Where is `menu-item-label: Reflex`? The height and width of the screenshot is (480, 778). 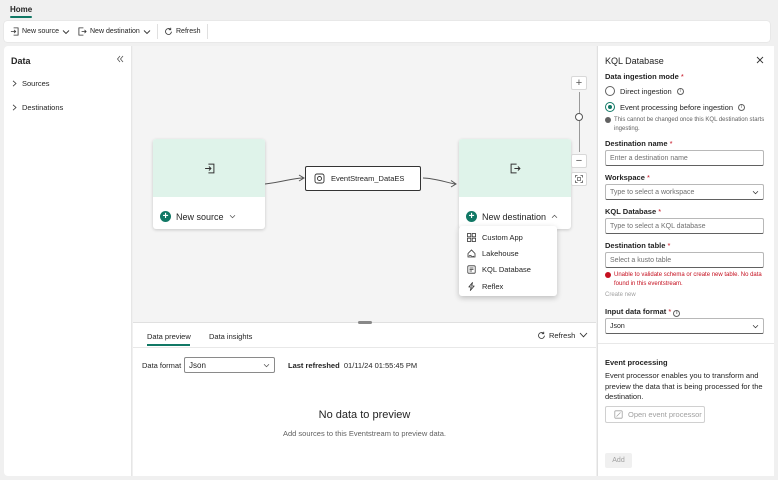 menu-item-label: Reflex is located at coordinates (493, 286).